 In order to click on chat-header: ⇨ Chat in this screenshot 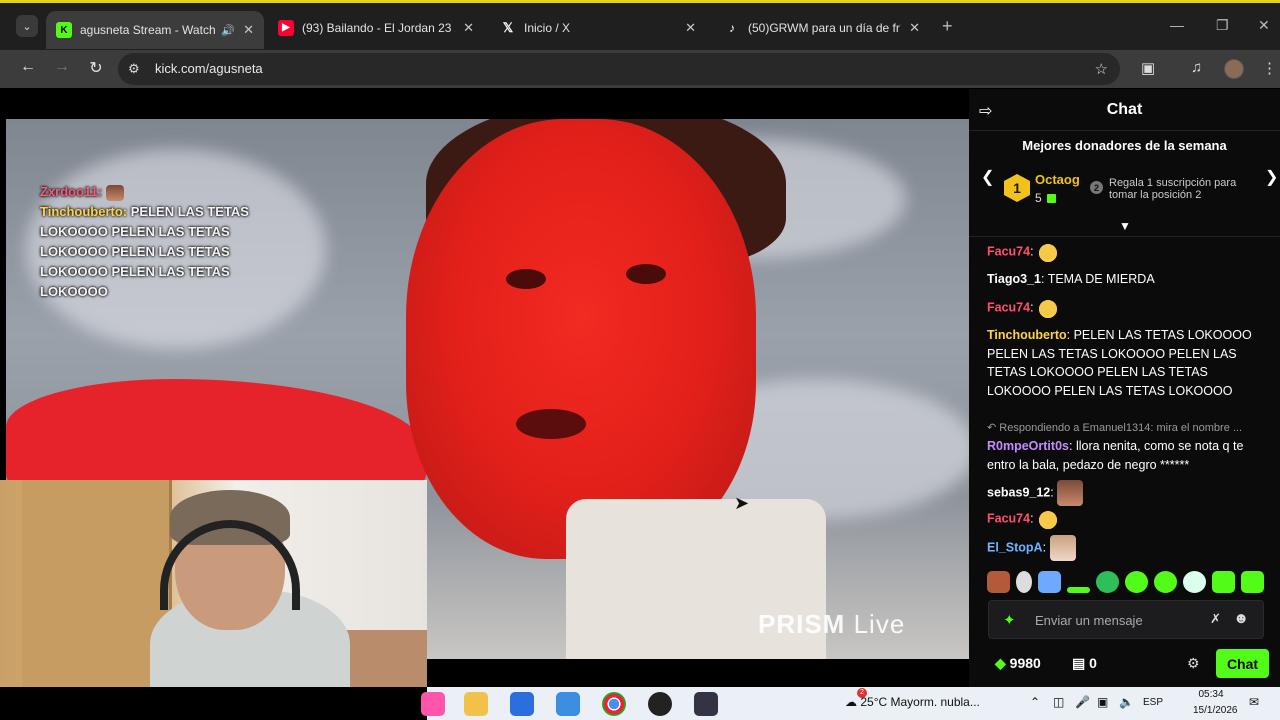, I will do `click(1124, 110)`.